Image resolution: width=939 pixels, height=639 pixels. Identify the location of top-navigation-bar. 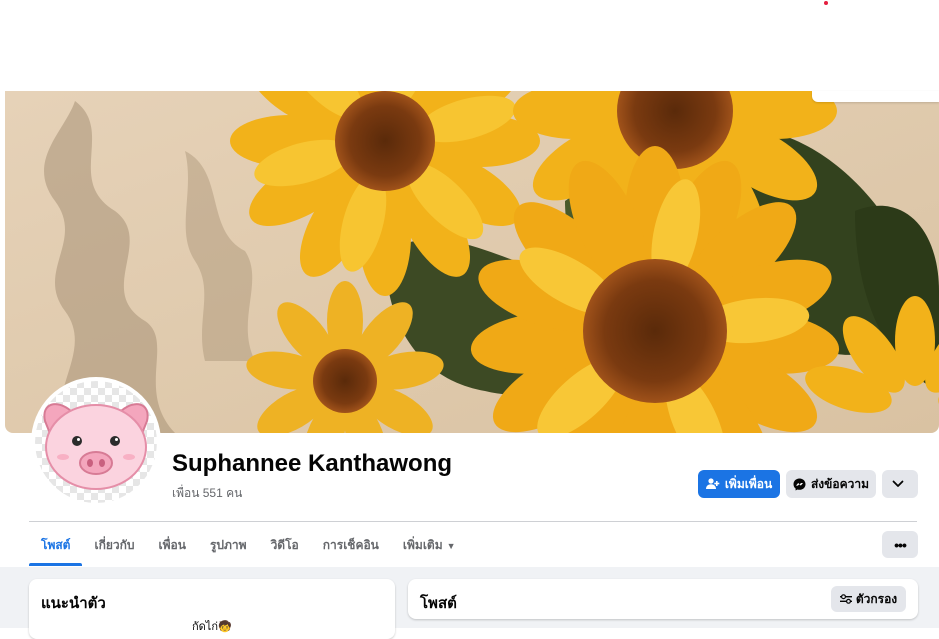
(469, 45).